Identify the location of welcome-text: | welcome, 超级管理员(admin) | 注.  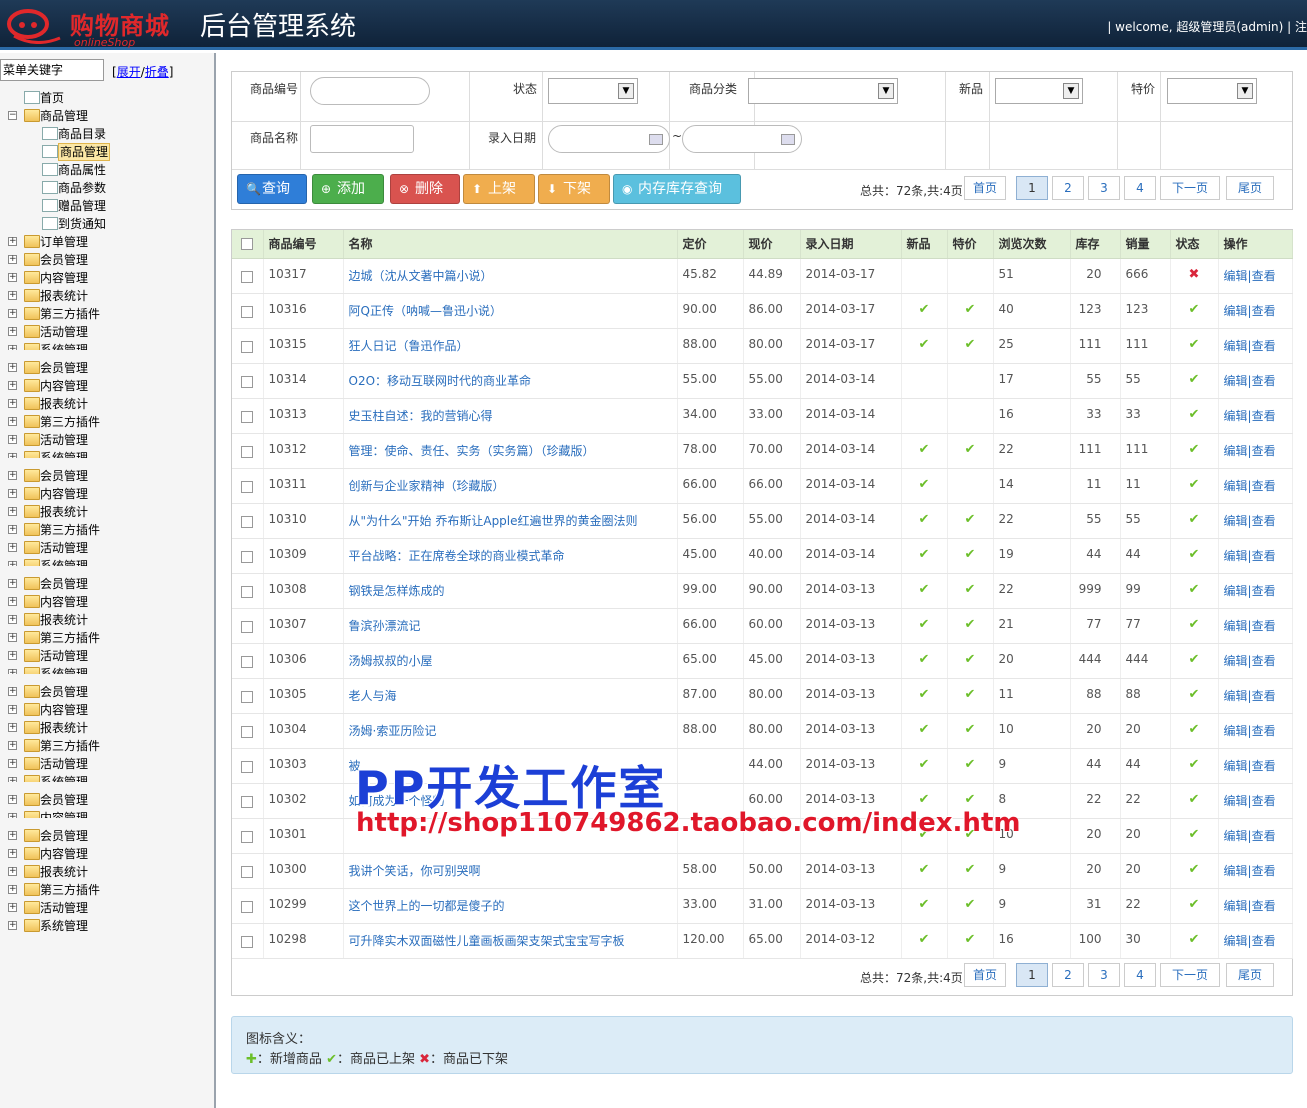
(1207, 26).